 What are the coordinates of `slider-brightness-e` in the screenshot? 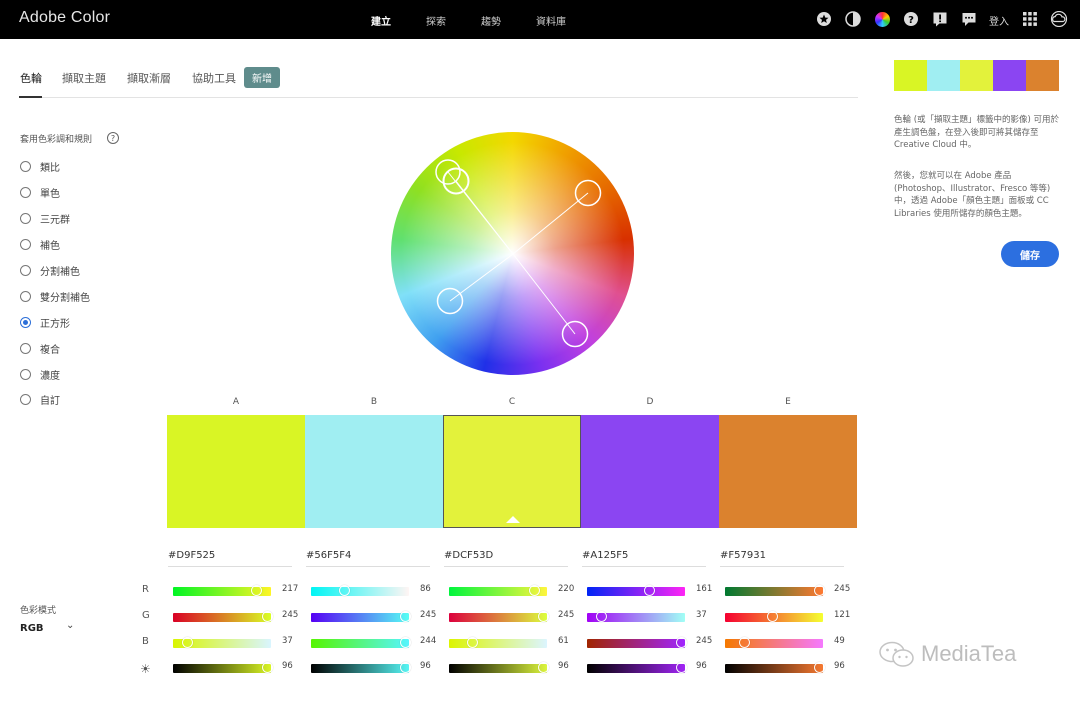 It's located at (775, 667).